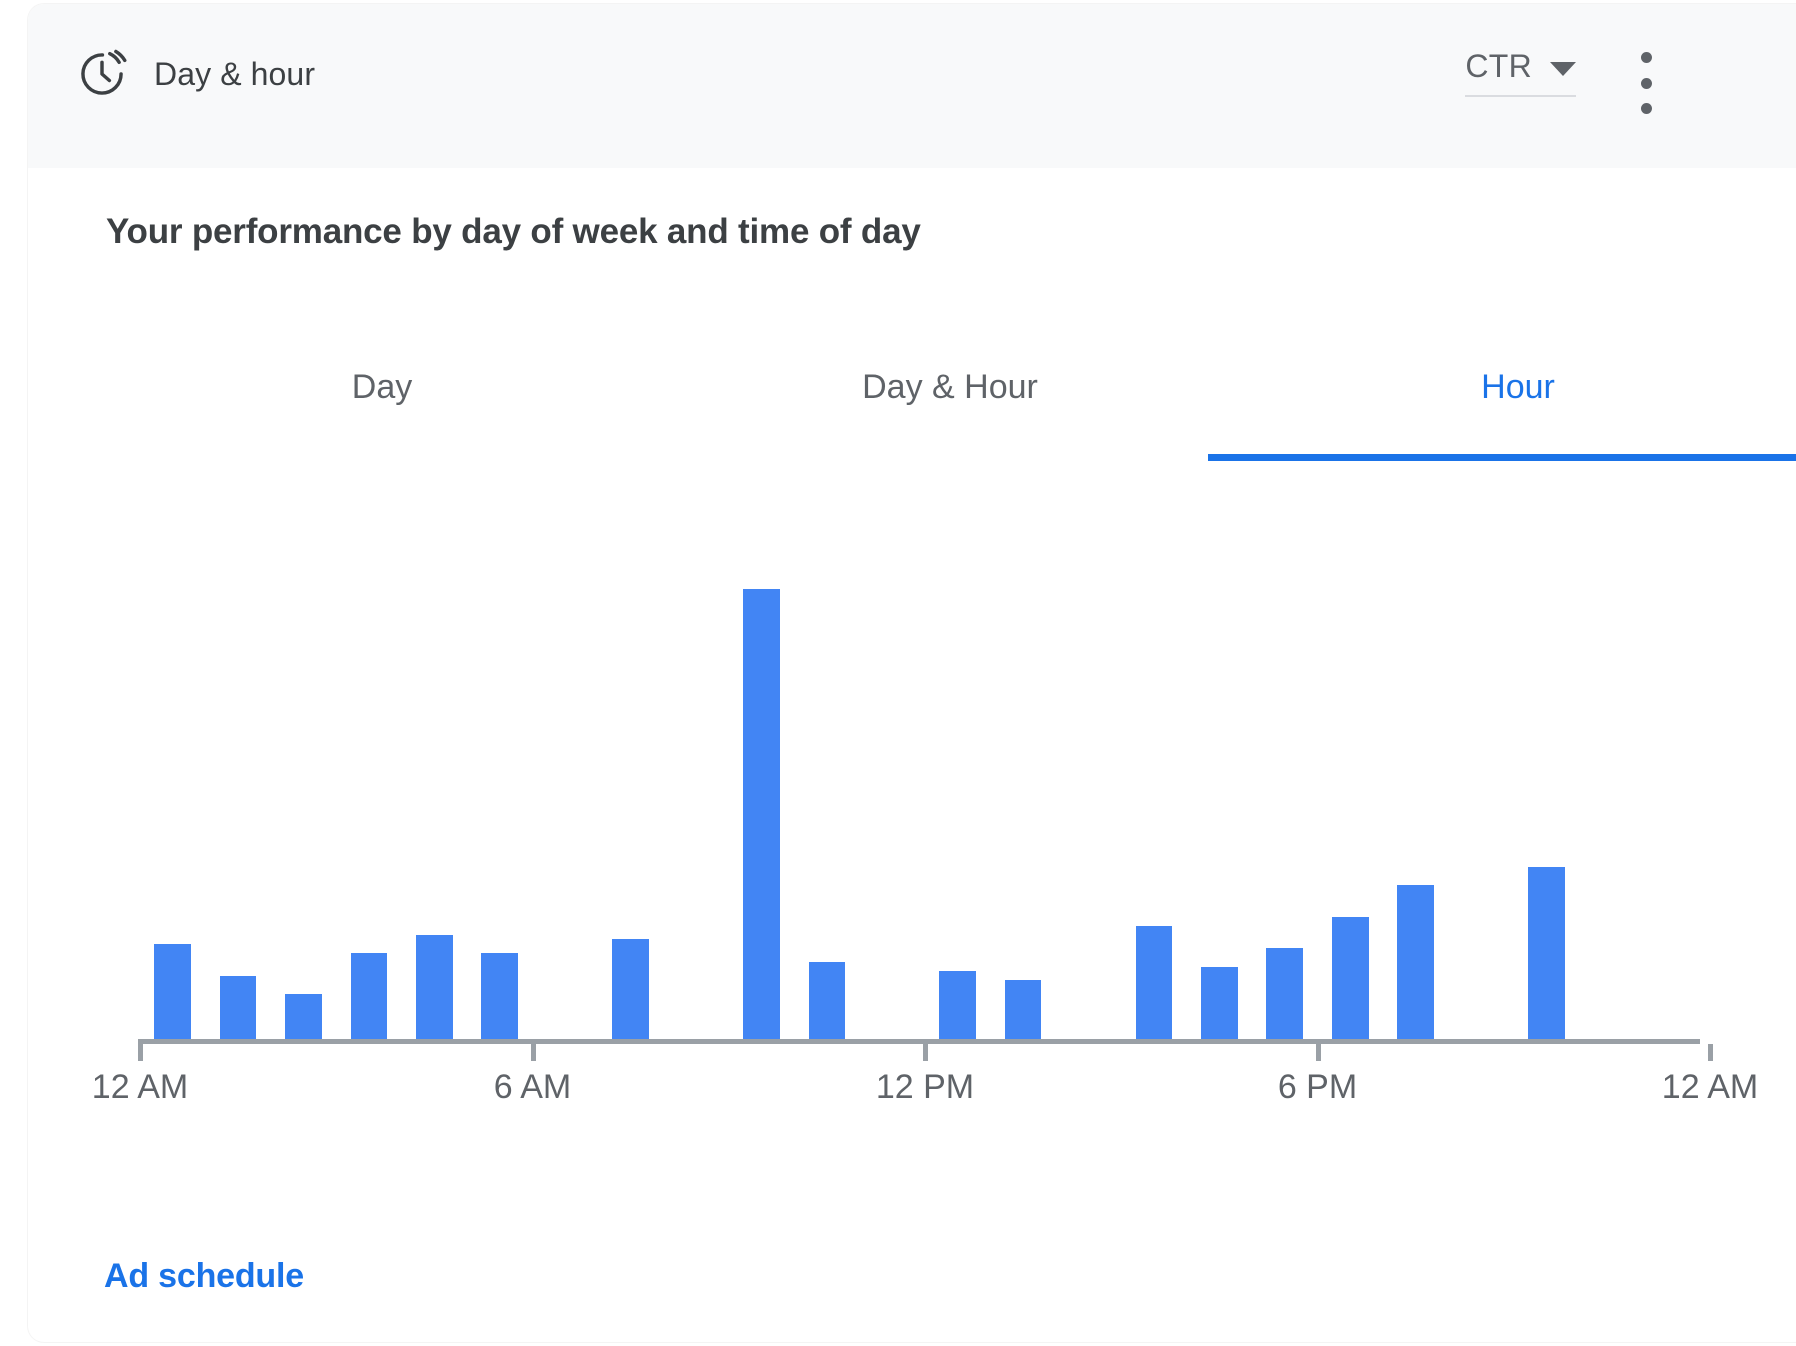  What do you see at coordinates (235, 73) in the screenshot?
I see `card-title: Day & hour` at bounding box center [235, 73].